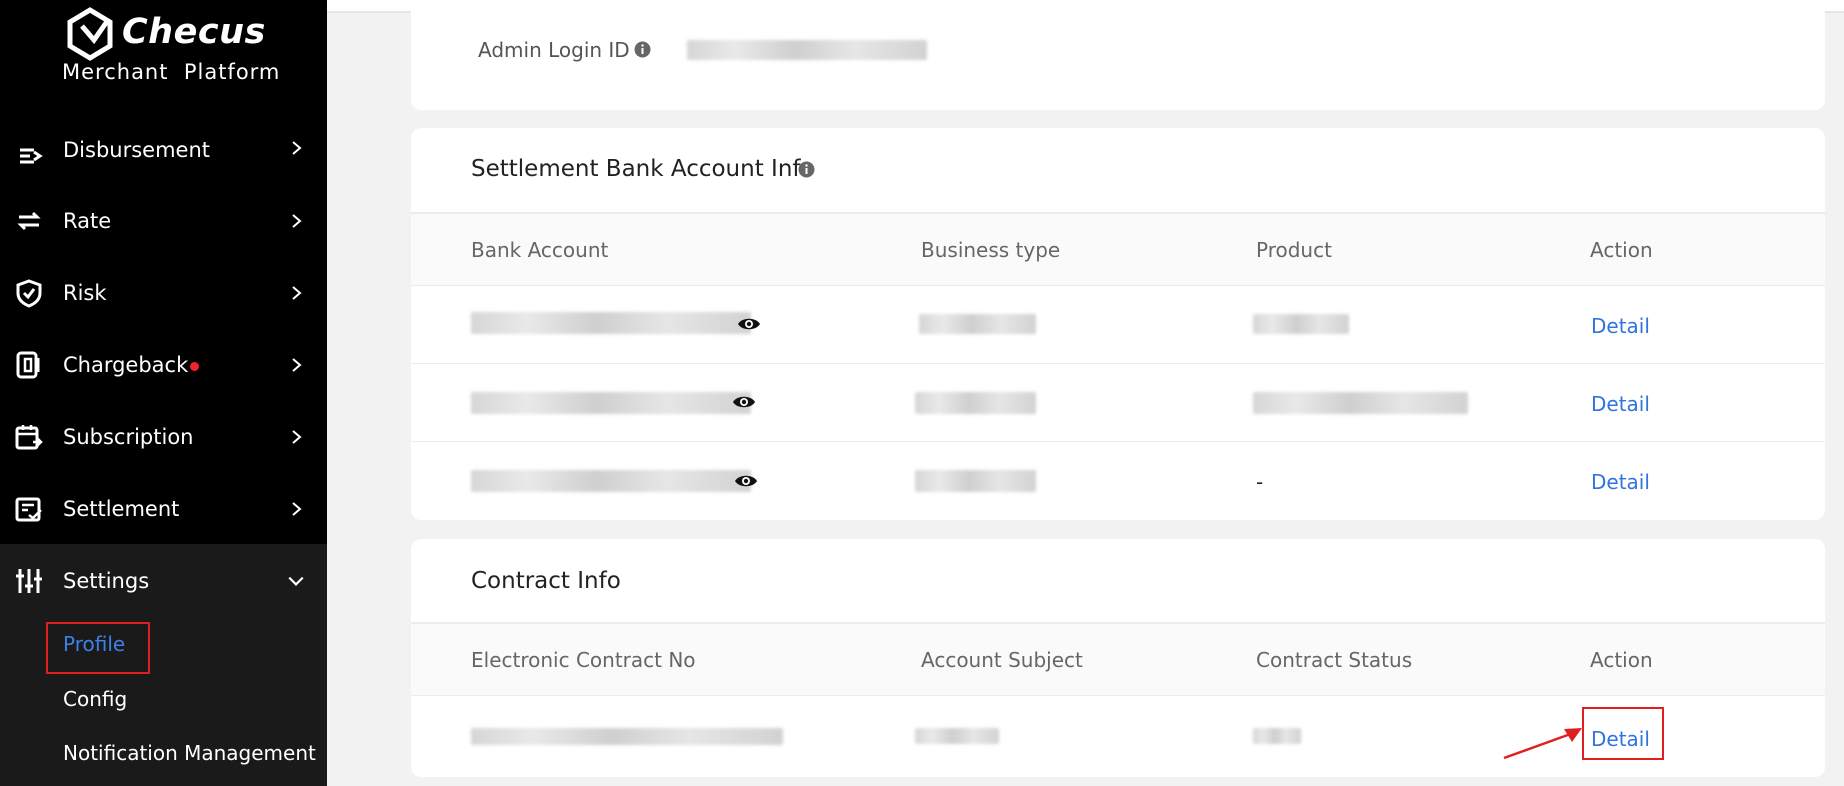 The width and height of the screenshot is (1844, 786). Describe the element at coordinates (540, 250) in the screenshot. I see `column-header: Bank Account` at that location.